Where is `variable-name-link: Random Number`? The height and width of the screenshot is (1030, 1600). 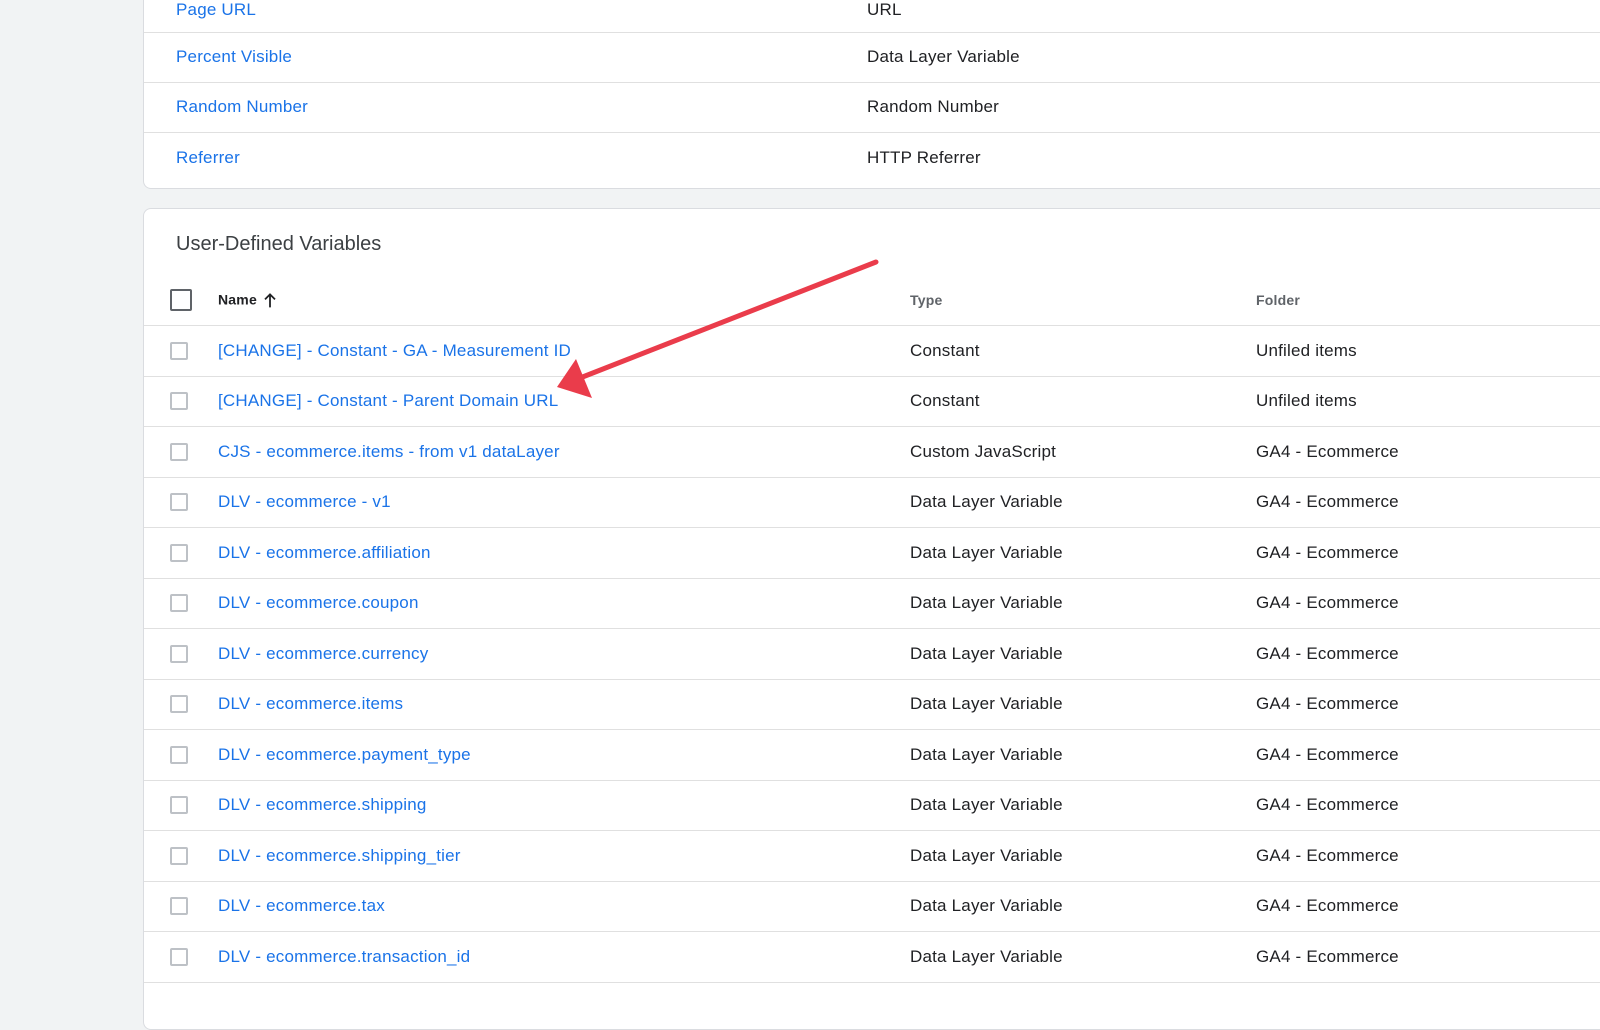
variable-name-link: Random Number is located at coordinates (242, 107).